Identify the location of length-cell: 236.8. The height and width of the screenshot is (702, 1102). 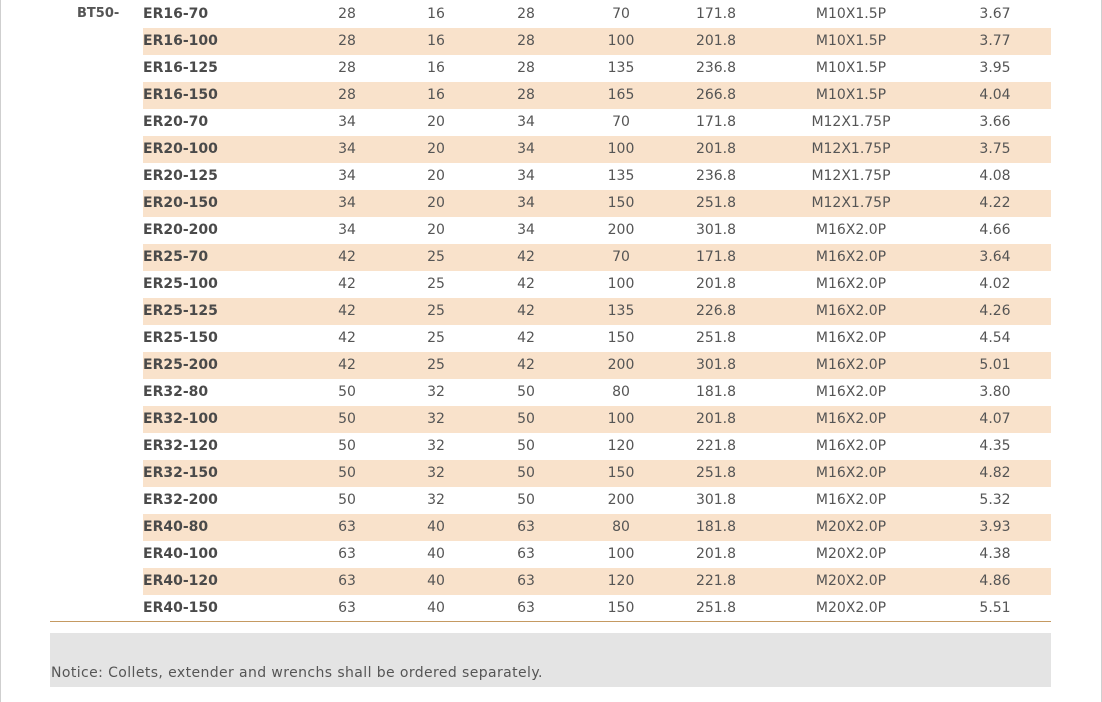
(716, 68).